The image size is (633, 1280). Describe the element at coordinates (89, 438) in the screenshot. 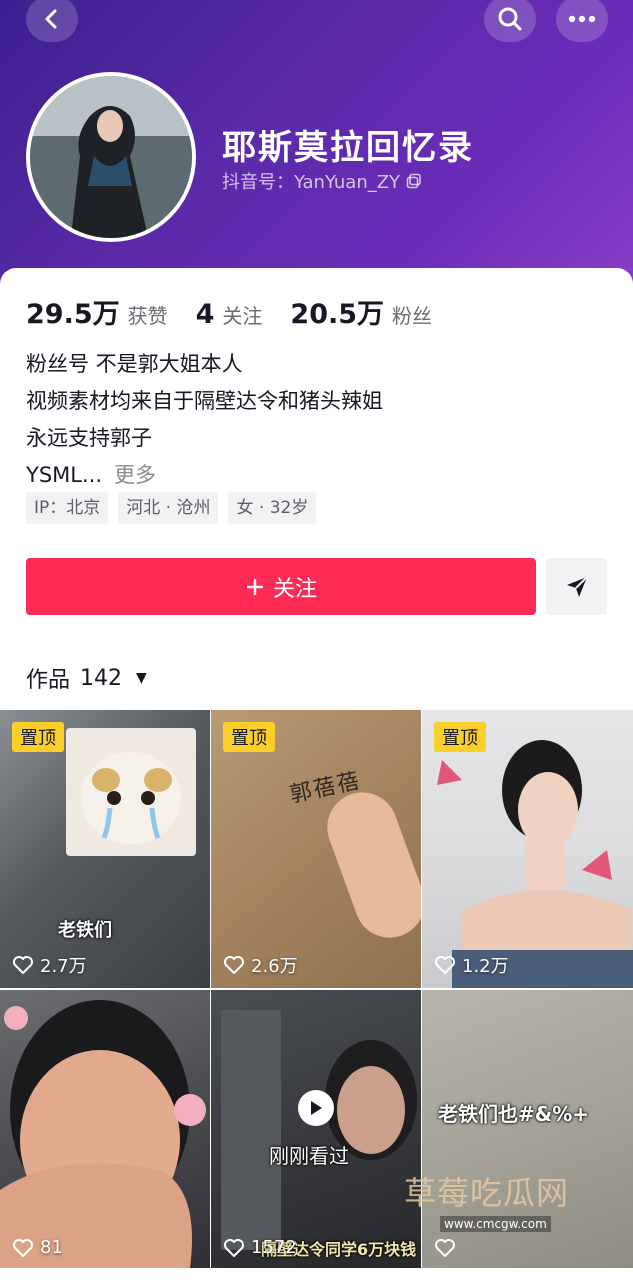

I see `bio-line: 永远支持郭子` at that location.